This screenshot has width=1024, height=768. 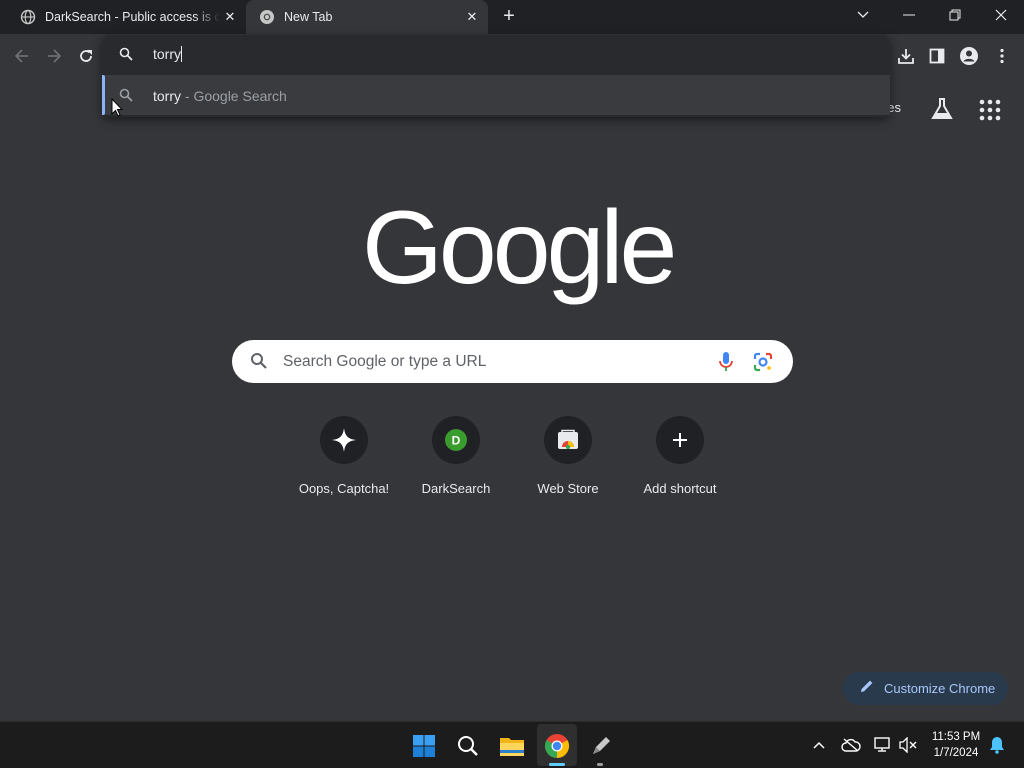 I want to click on suggestion-query: torry, so click(x=167, y=96).